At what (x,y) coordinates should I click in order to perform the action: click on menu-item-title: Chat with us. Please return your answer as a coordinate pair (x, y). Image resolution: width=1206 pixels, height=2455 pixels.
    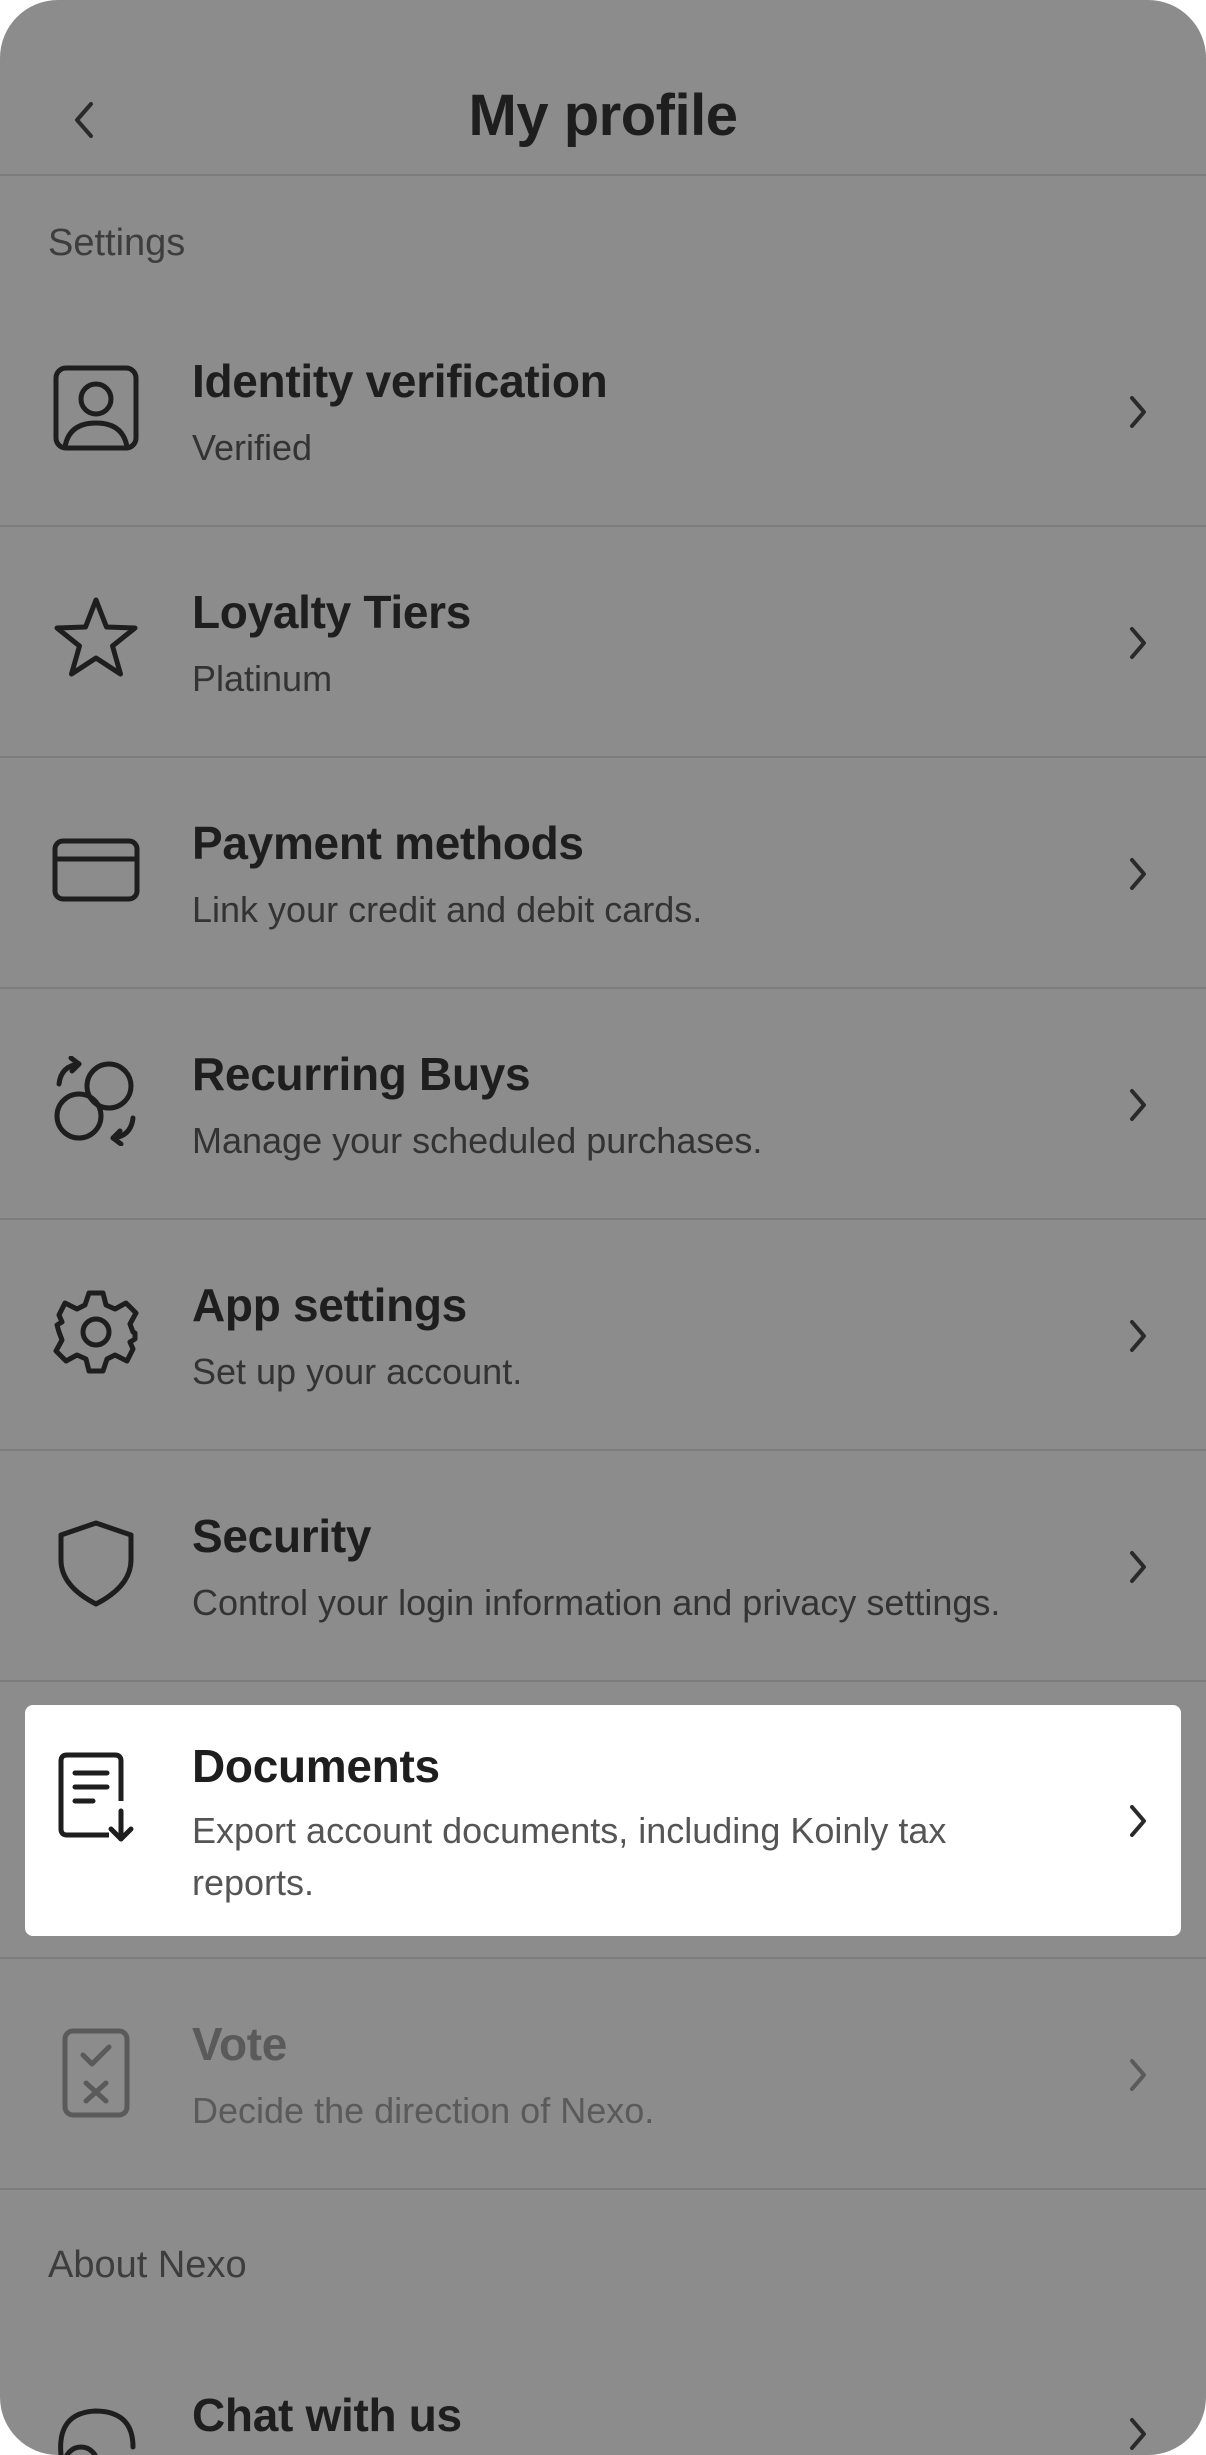
    Looking at the image, I should click on (327, 2415).